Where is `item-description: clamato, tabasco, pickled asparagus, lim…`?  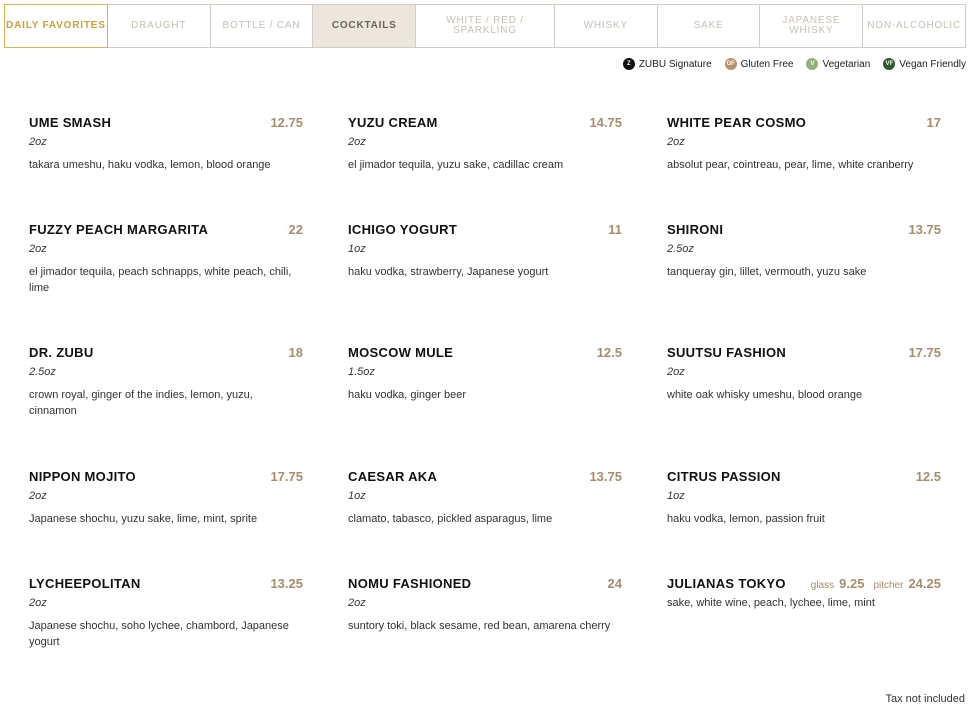 item-description: clamato, tabasco, pickled asparagus, lim… is located at coordinates (450, 519).